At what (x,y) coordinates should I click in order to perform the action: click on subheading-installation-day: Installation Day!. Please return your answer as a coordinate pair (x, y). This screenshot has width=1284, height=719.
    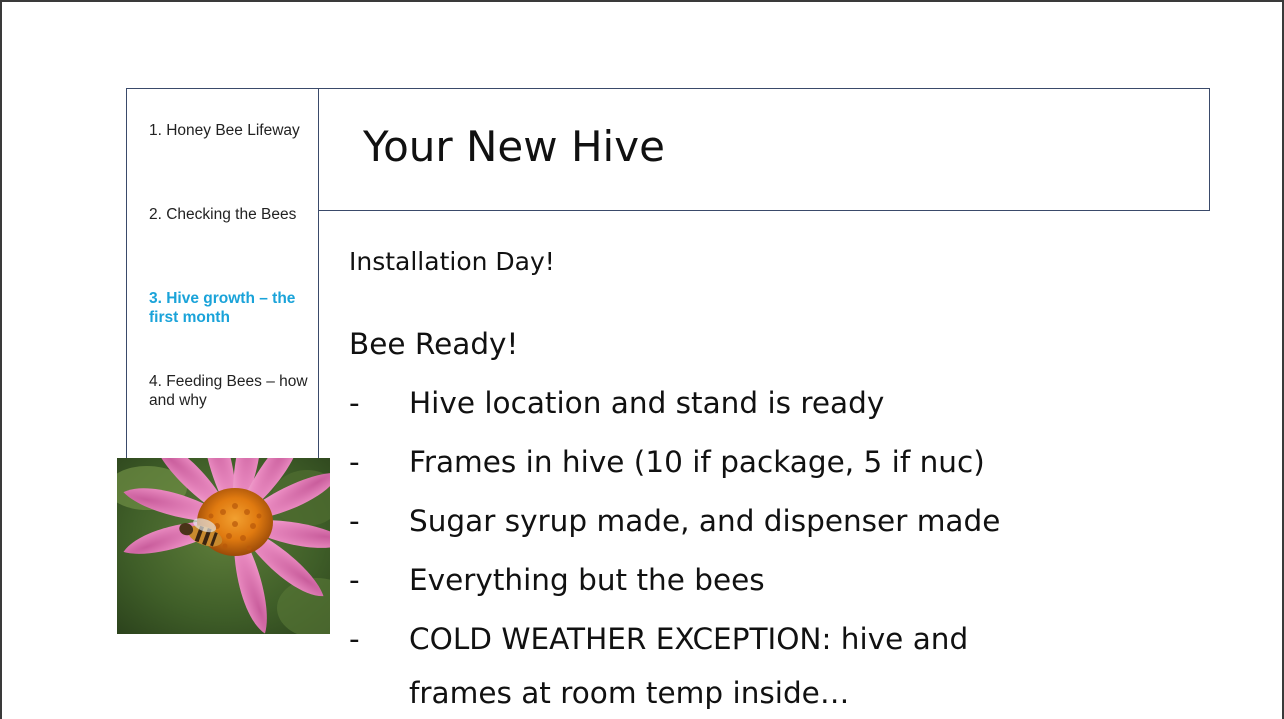
    Looking at the image, I should click on (452, 261).